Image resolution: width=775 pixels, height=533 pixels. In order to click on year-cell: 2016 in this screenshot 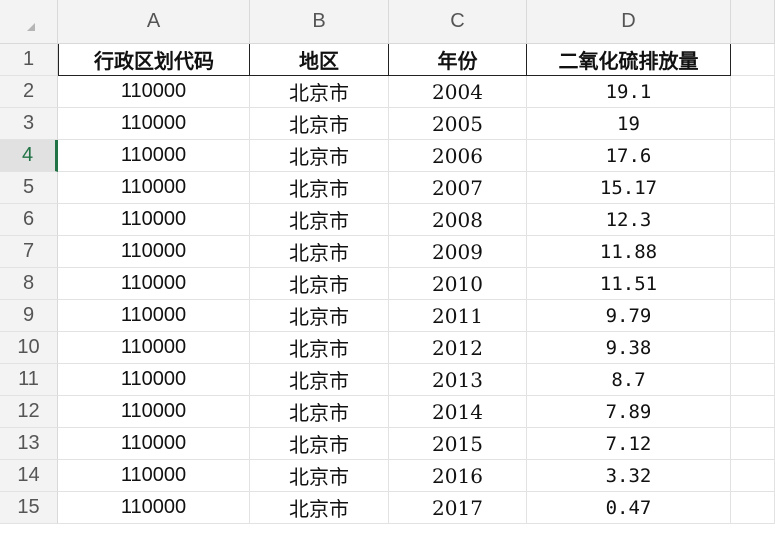, I will do `click(458, 476)`.